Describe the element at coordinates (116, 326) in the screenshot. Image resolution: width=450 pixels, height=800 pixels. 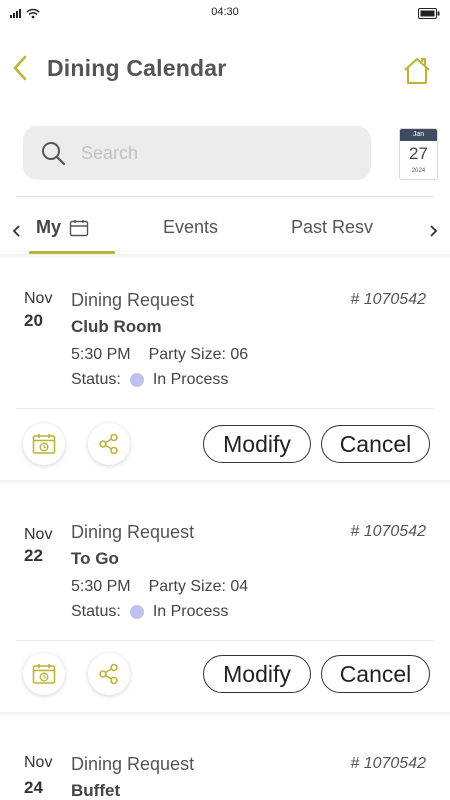
I see `reservation-venue: Club Room` at that location.